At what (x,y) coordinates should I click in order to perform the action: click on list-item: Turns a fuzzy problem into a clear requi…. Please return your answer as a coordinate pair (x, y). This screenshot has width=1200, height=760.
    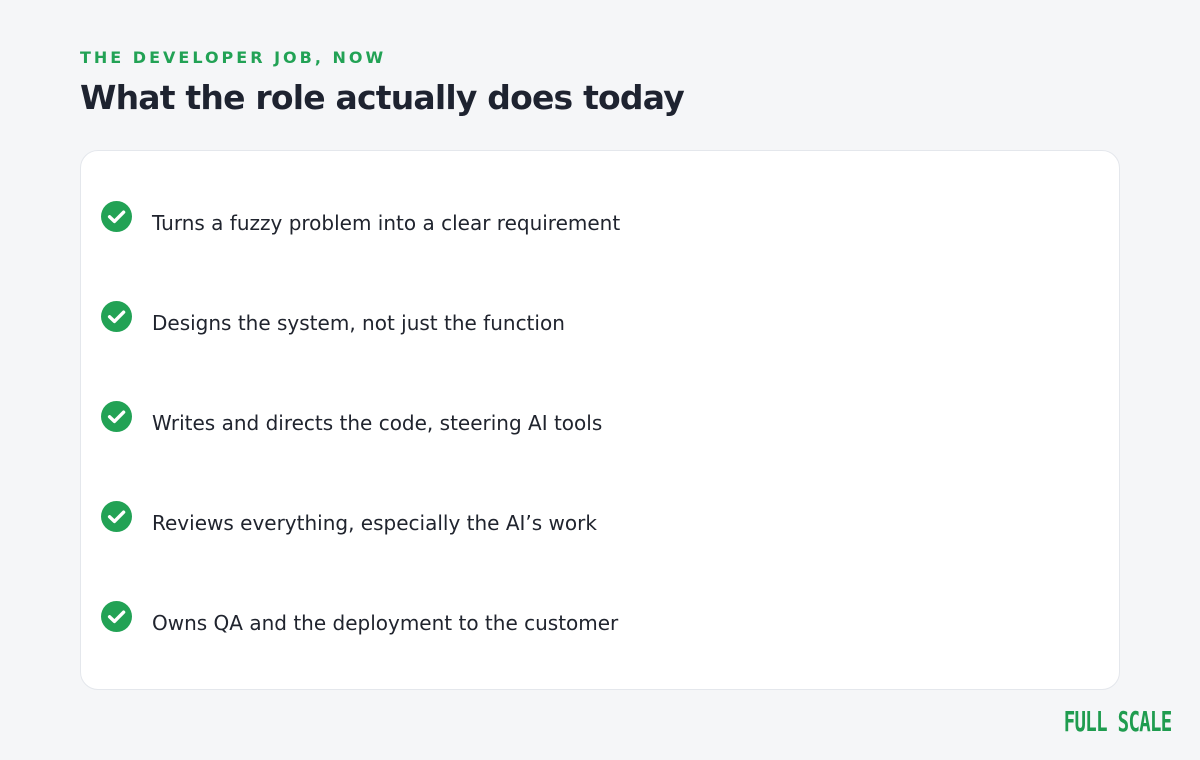
    Looking at the image, I should click on (599, 221).